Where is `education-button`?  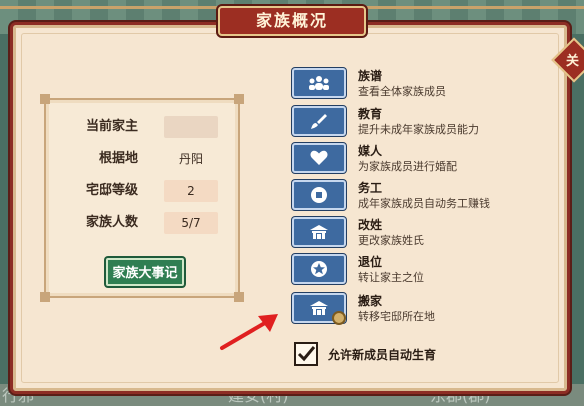
education-button is located at coordinates (319, 121).